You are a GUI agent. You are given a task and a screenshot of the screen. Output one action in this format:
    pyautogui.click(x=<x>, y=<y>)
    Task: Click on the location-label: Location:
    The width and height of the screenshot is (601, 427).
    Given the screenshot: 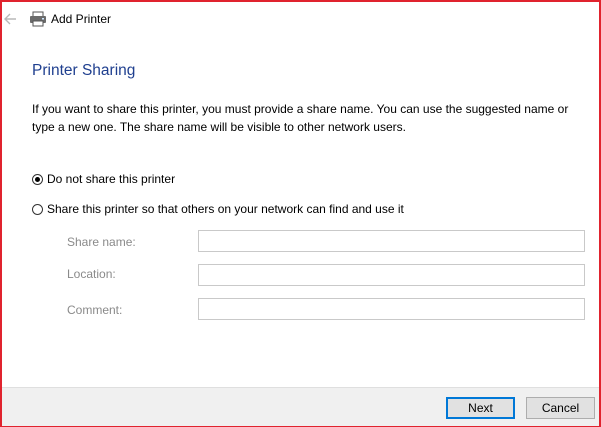 What is the action you would take?
    pyautogui.click(x=91, y=274)
    